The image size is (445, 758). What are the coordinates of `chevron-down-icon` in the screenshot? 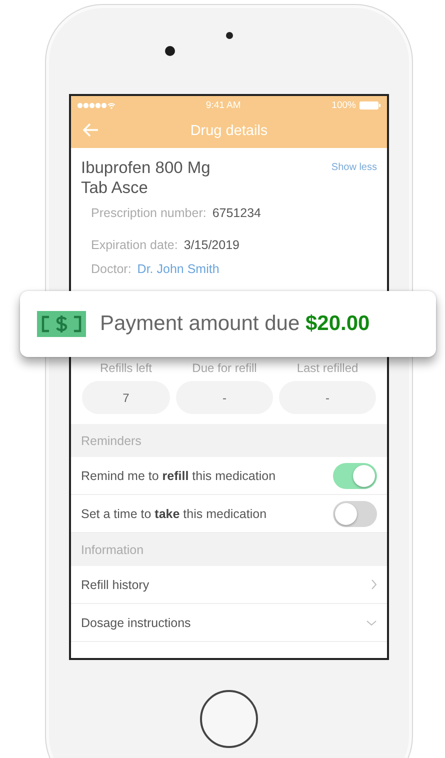 It's located at (371, 623).